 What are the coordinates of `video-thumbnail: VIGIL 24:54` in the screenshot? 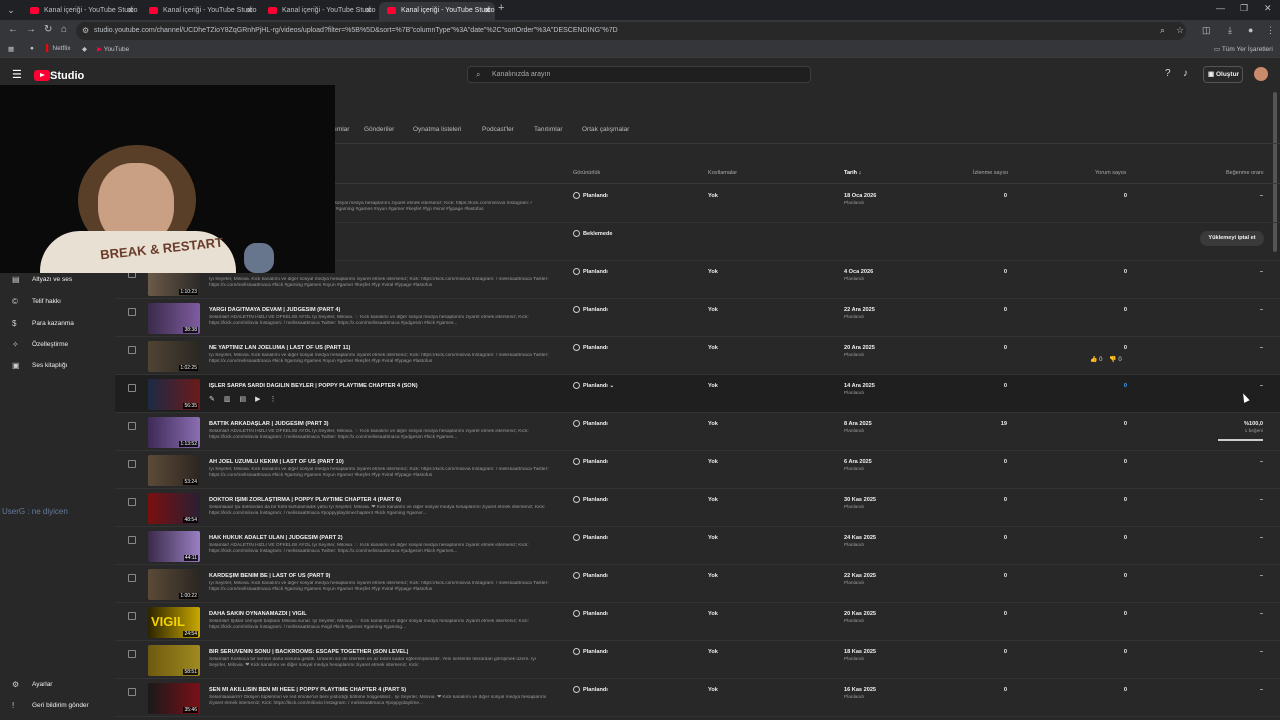 It's located at (174, 622).